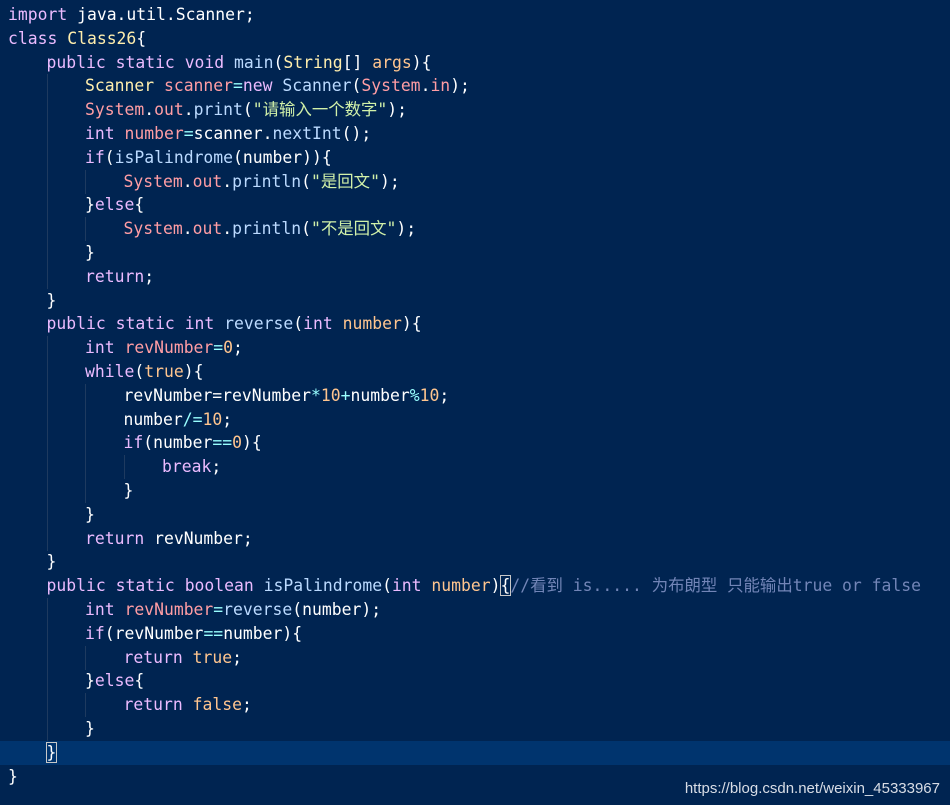 This screenshot has width=950, height=805. I want to click on code-text: class Class26{, so click(77, 39).